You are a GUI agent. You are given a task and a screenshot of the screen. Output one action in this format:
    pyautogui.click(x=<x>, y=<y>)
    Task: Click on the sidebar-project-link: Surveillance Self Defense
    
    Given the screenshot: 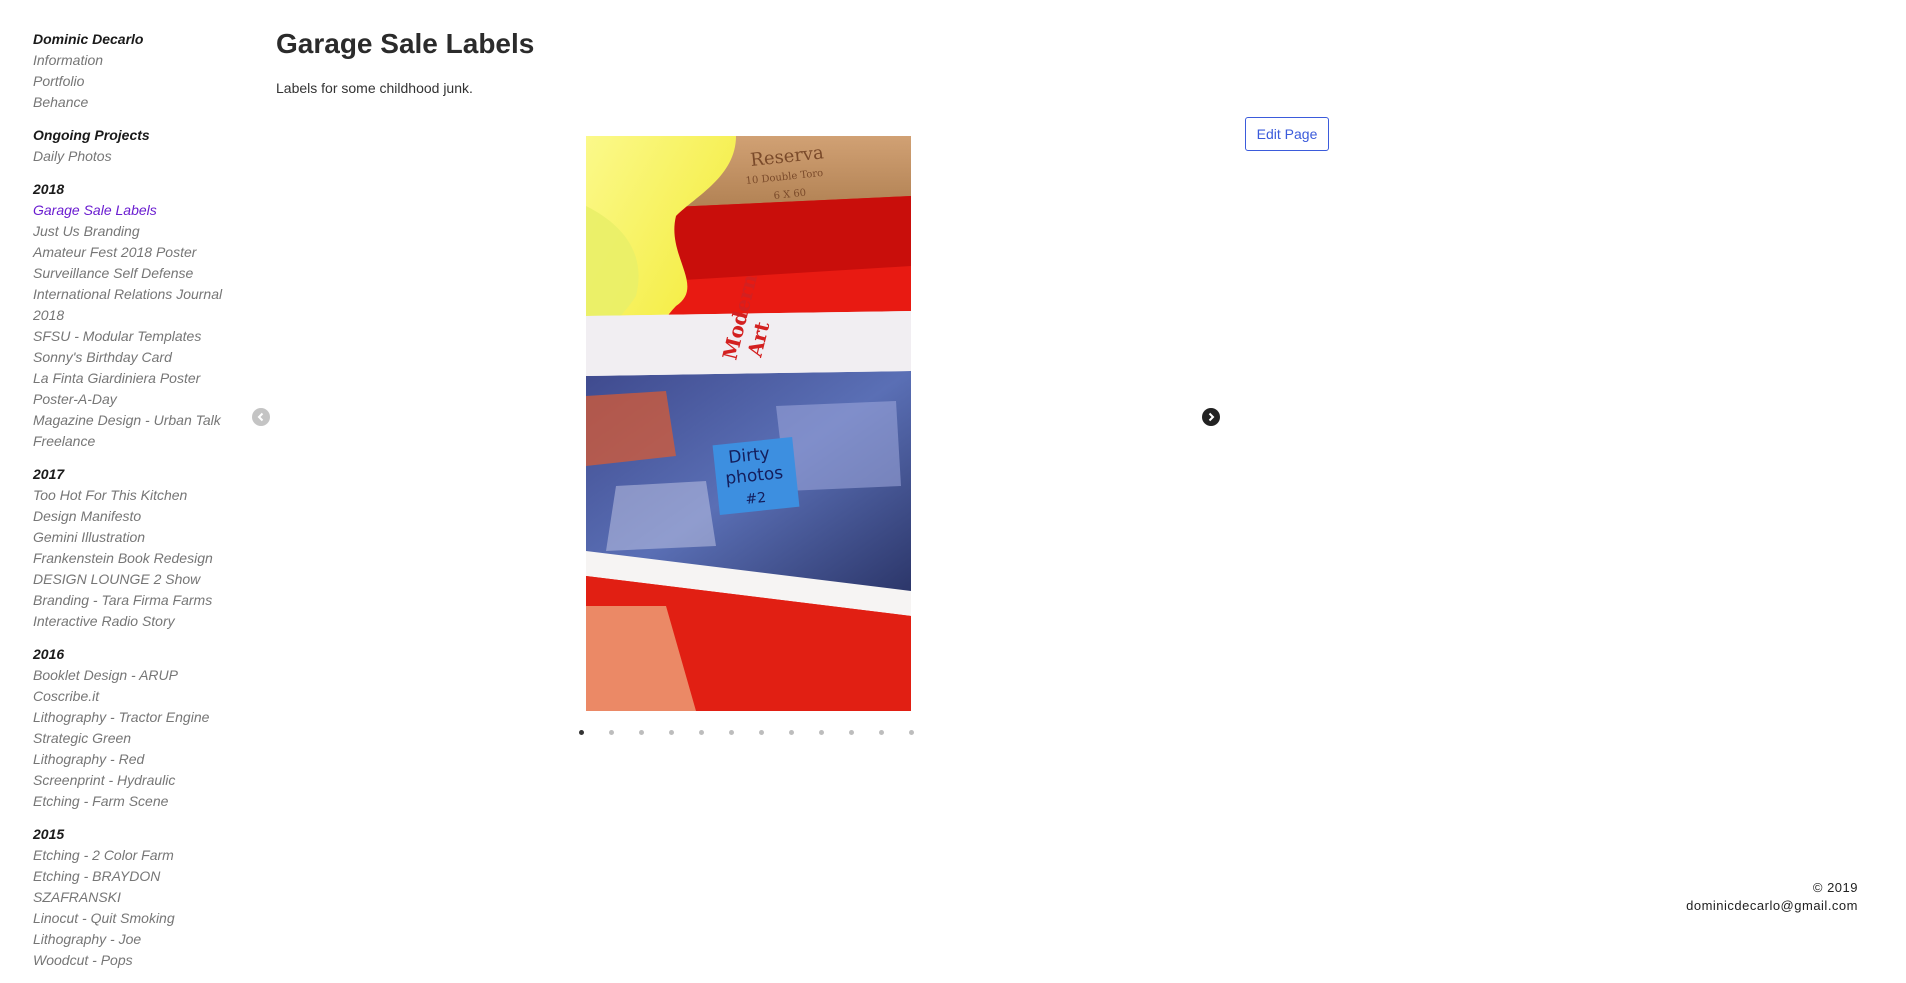 What is the action you would take?
    pyautogui.click(x=133, y=273)
    